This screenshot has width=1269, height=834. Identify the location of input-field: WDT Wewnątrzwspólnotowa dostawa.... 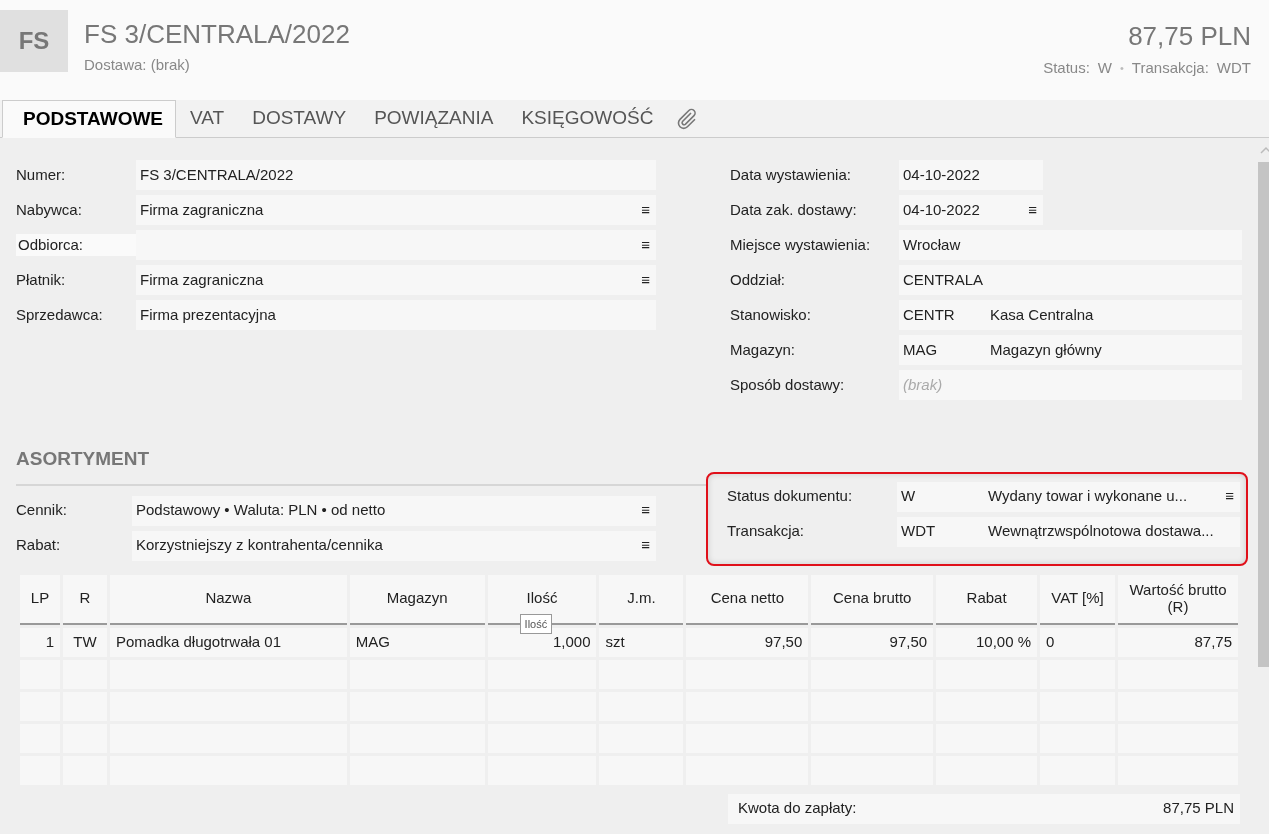
(1068, 531).